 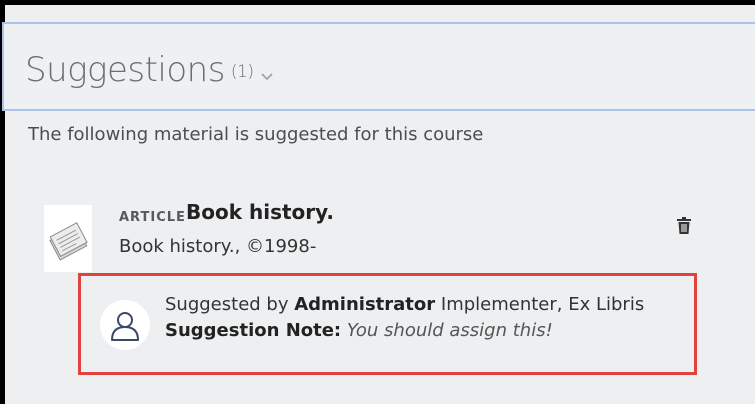 What do you see at coordinates (260, 212) in the screenshot?
I see `item-title-link: Book history.` at bounding box center [260, 212].